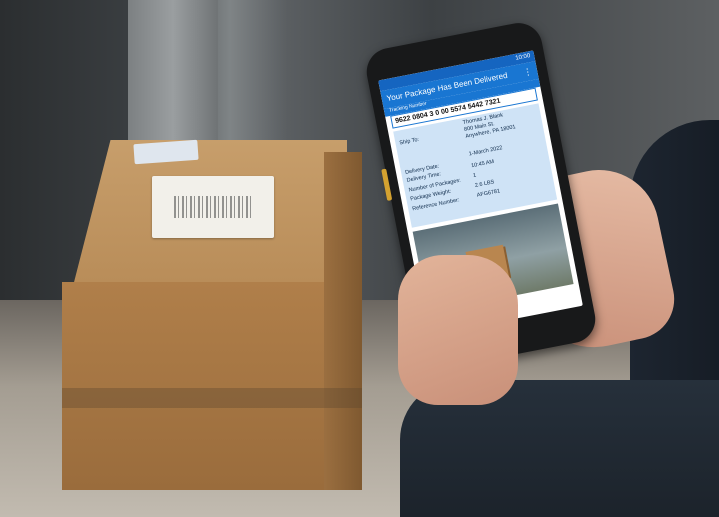 This screenshot has height=517, width=719. Describe the element at coordinates (488, 193) in the screenshot. I see `reference-number: AFG6781` at that location.